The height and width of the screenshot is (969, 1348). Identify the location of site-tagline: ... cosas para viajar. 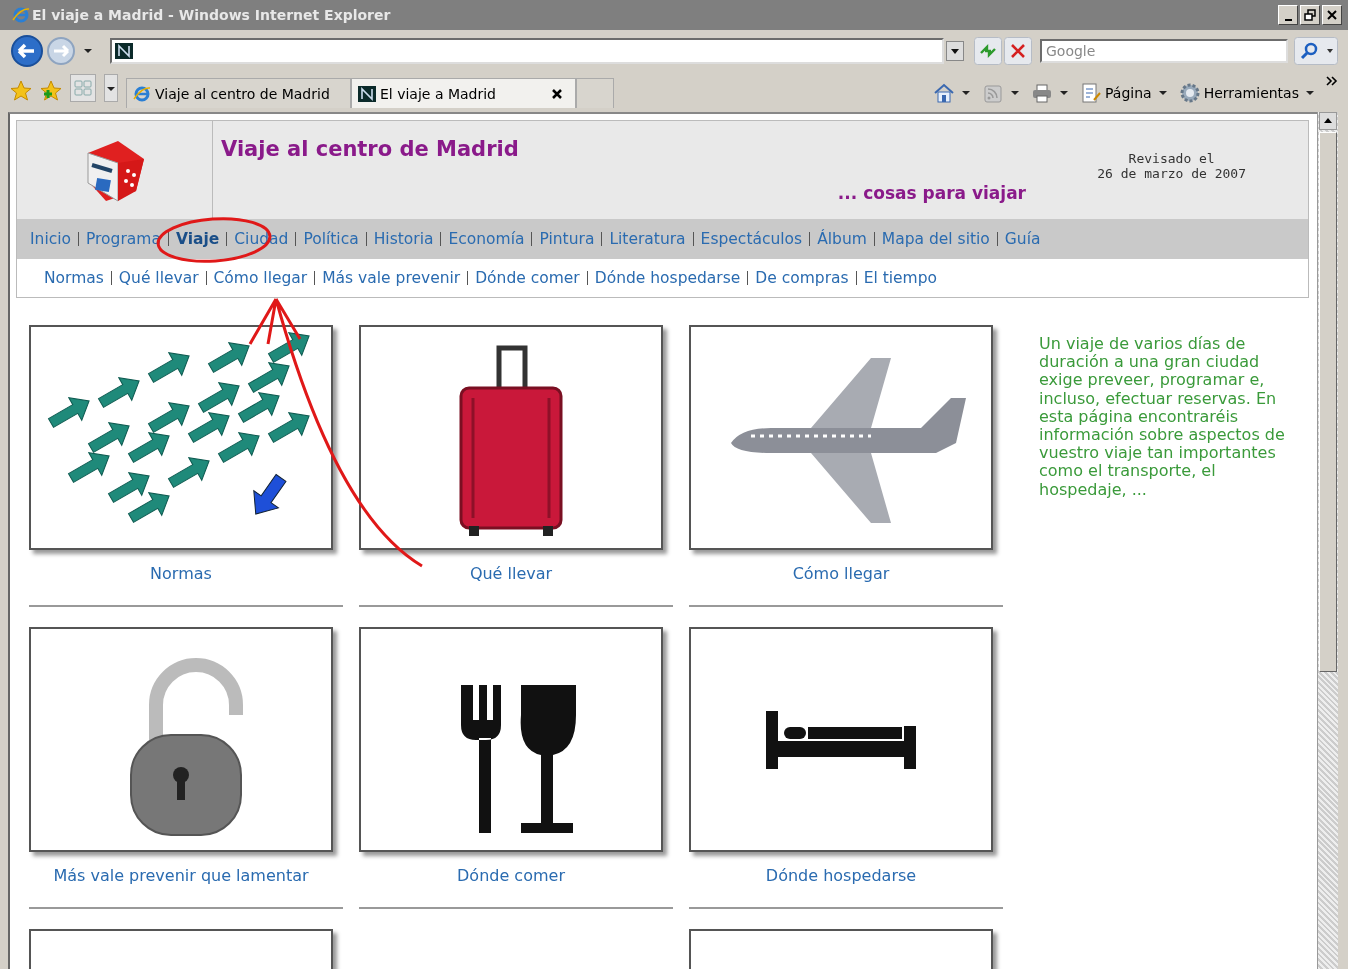
(931, 193).